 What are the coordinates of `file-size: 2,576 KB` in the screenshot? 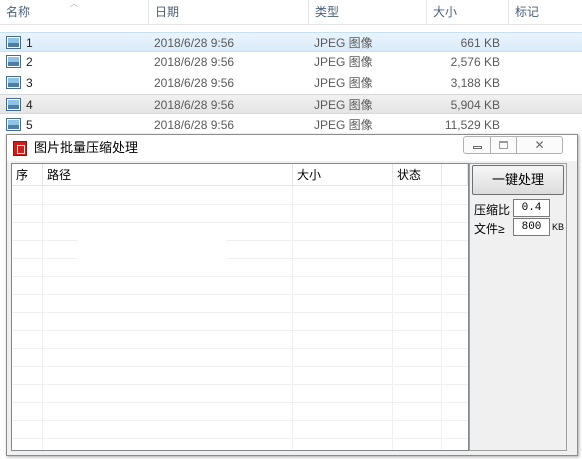 It's located at (475, 62).